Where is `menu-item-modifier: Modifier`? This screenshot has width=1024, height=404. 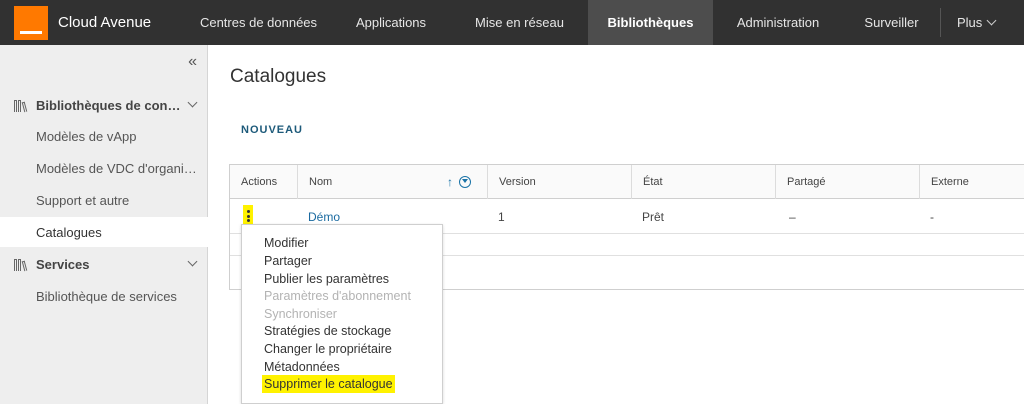 menu-item-modifier: Modifier is located at coordinates (286, 243).